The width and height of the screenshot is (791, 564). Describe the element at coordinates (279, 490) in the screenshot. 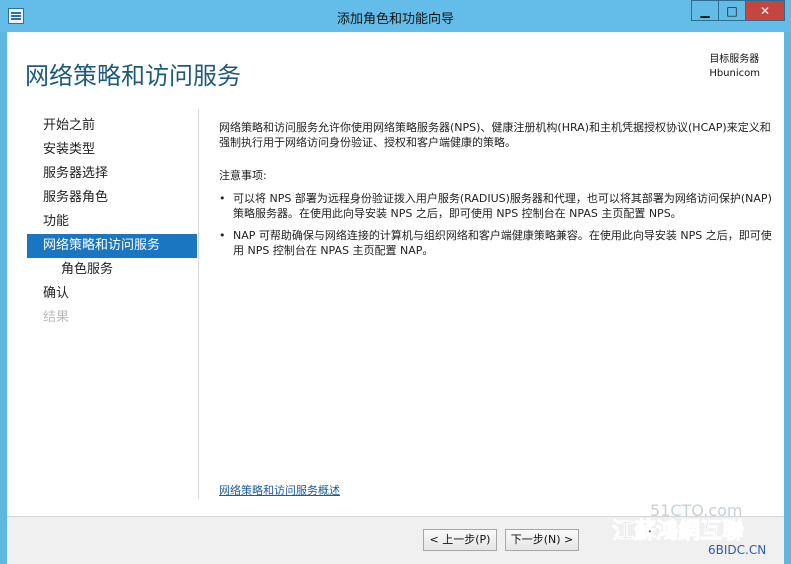

I see `npas-overview-link: 网络策略和访问服务概述` at that location.